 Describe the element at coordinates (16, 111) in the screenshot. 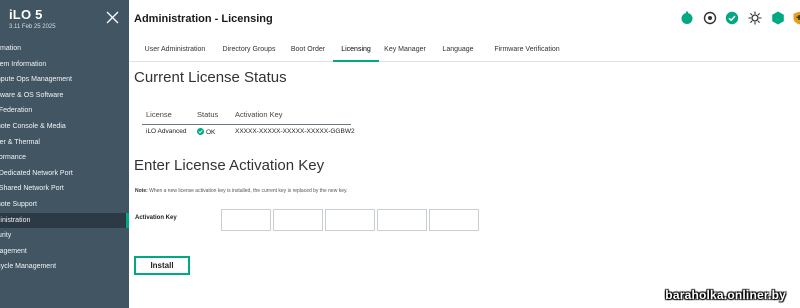

I see `sidebar-item-label: iLO Federation` at that location.